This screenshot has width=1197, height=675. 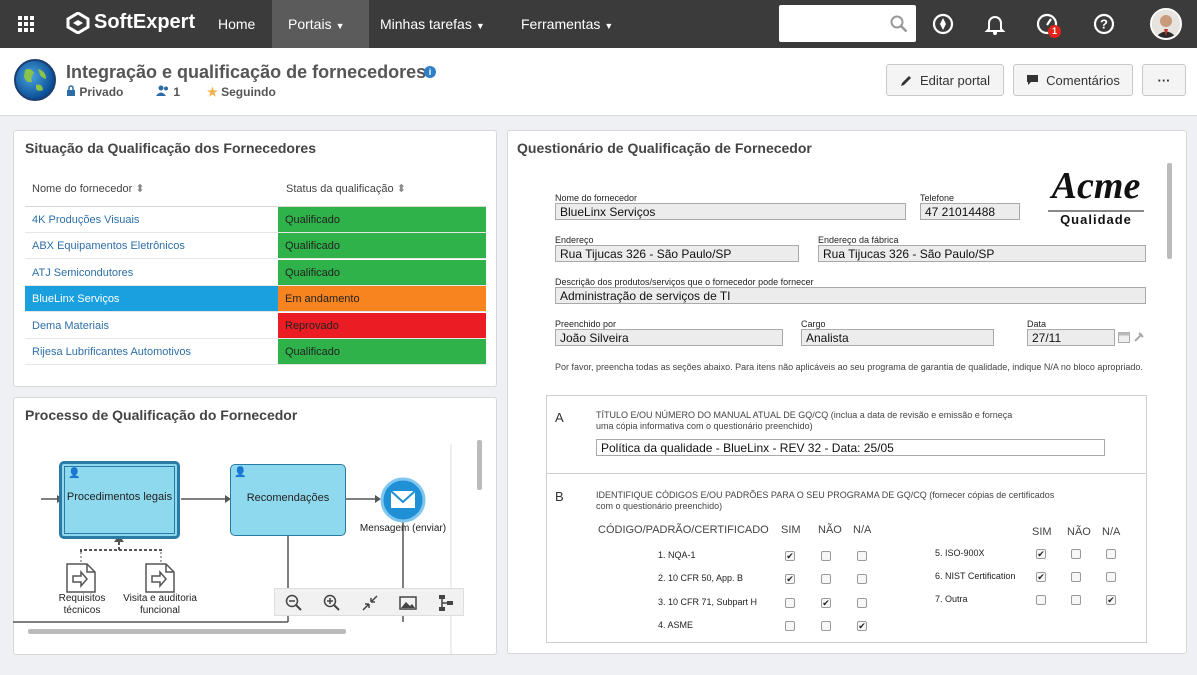 What do you see at coordinates (145, 22) in the screenshot?
I see `logo-text: SoftExpert` at bounding box center [145, 22].